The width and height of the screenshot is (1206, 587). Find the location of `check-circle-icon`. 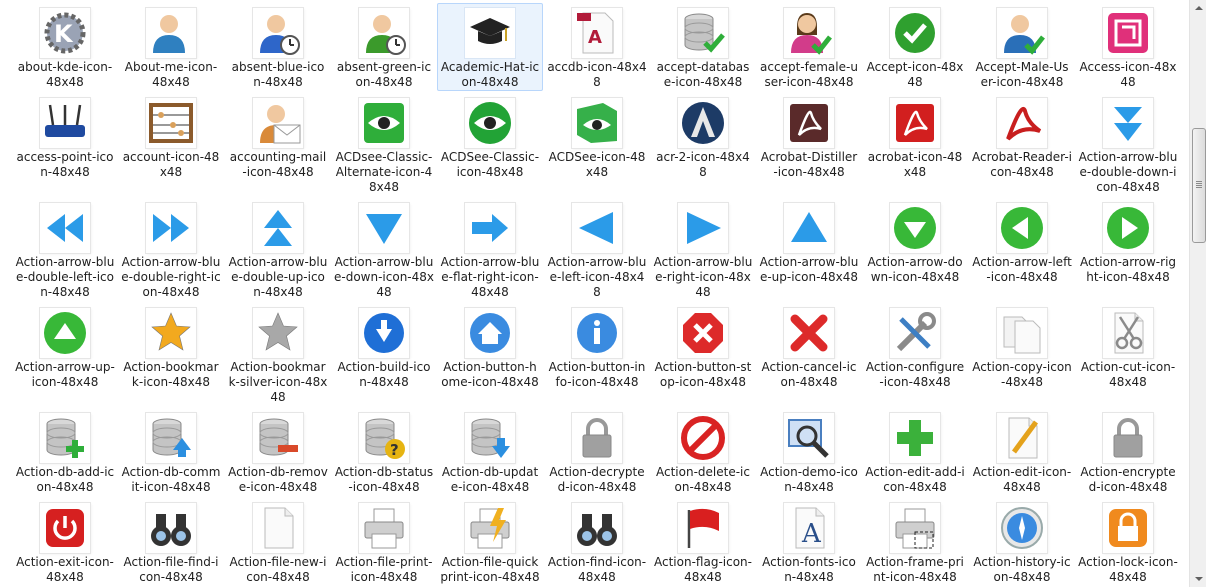

check-circle-icon is located at coordinates (915, 33).